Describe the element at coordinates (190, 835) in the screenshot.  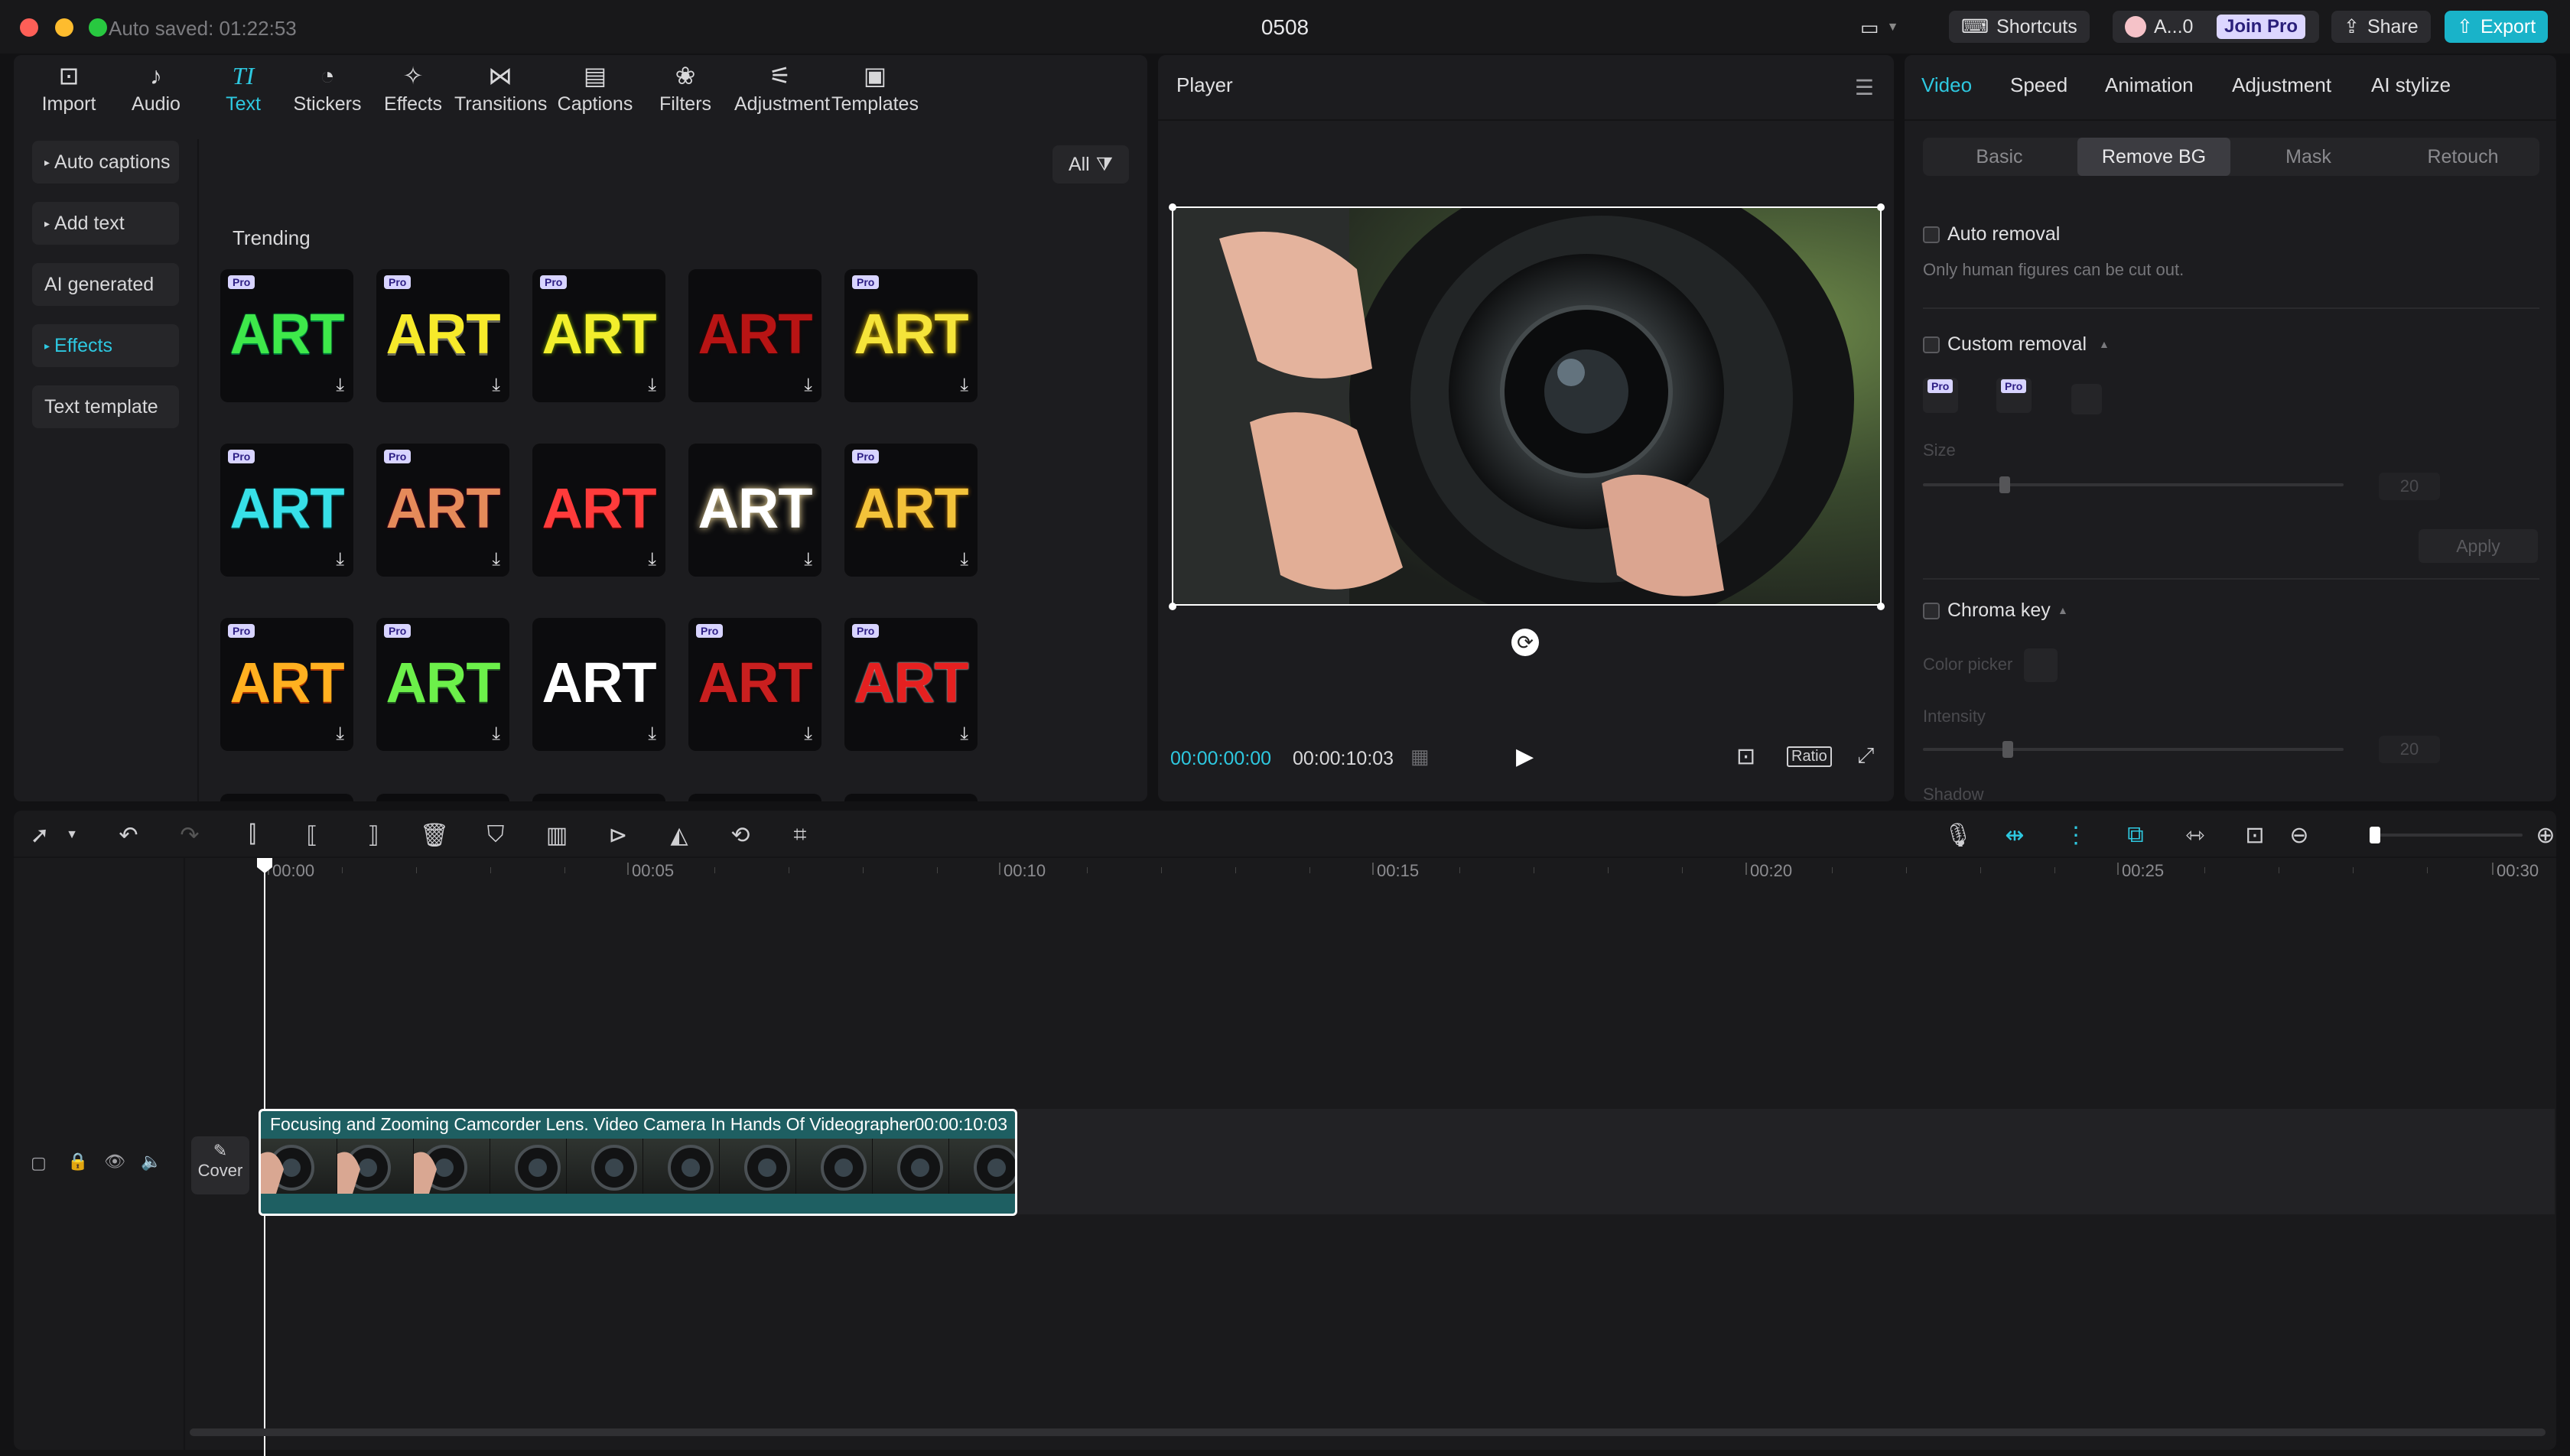
I see `redo-icon: ↷` at that location.